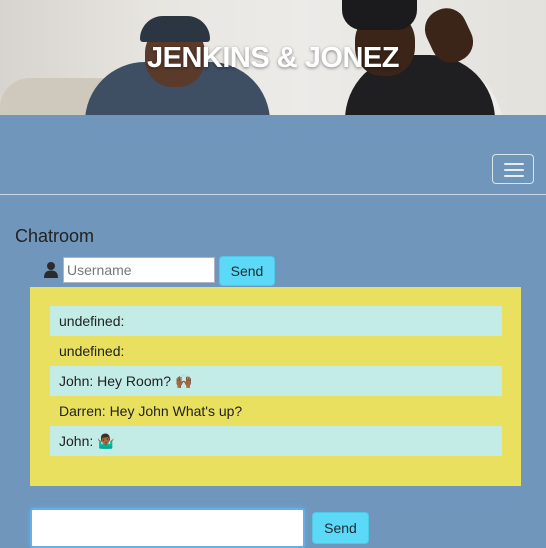 This screenshot has height=548, width=546. I want to click on message-item: Darren: Hey John What's up?, so click(151, 411).